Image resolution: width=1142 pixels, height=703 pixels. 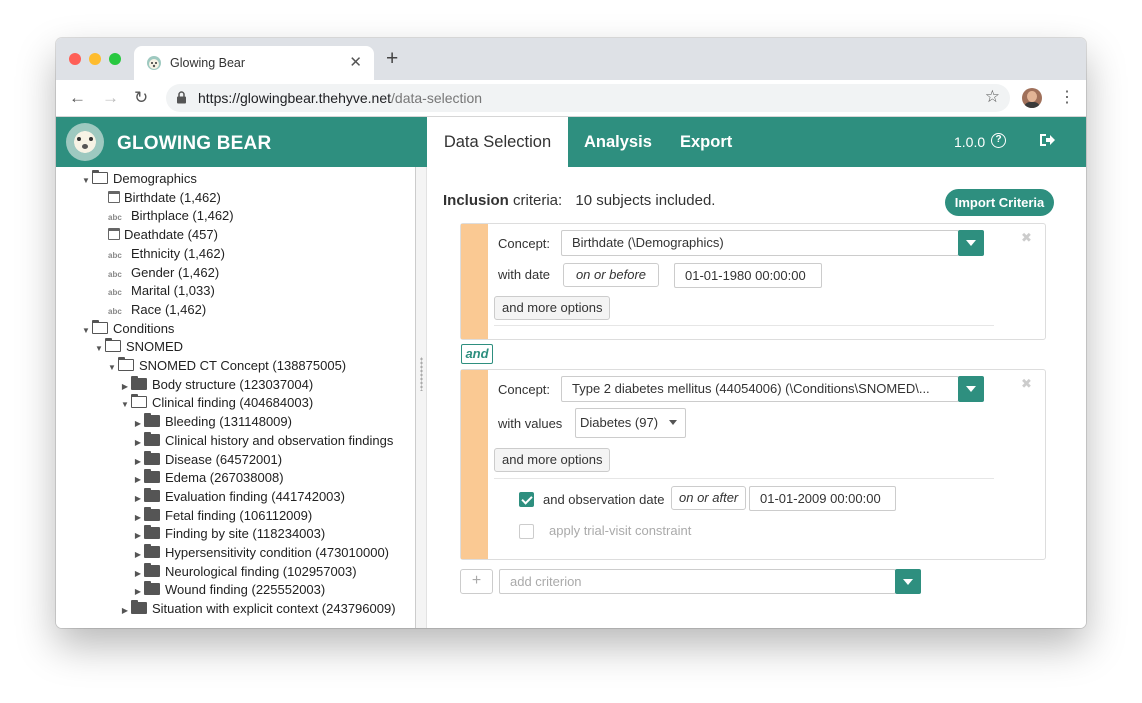 What do you see at coordinates (238, 497) in the screenshot?
I see `tree-node: ▶ Evaluation finding (441742003)` at bounding box center [238, 497].